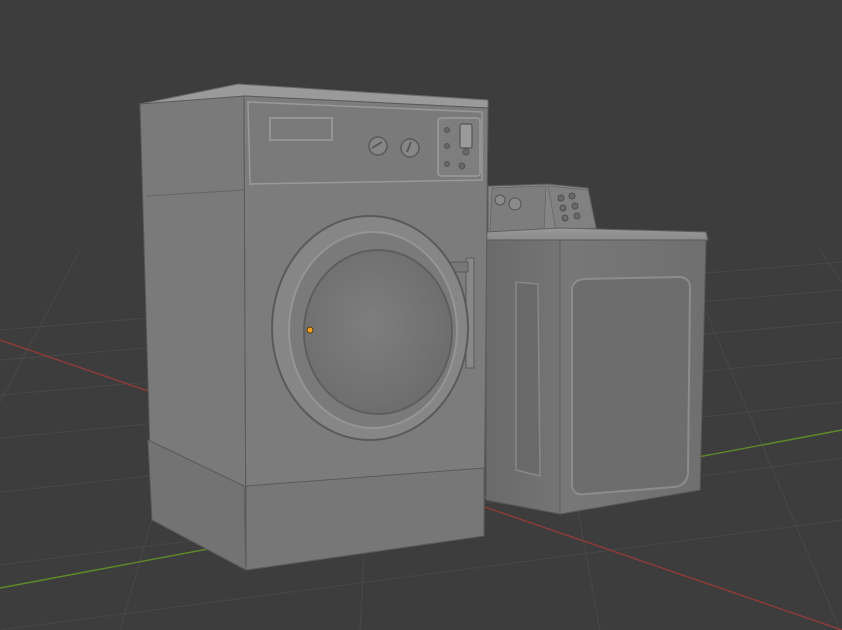 Image resolution: width=842 pixels, height=630 pixels. I want to click on top-load-washer, so click(597, 349).